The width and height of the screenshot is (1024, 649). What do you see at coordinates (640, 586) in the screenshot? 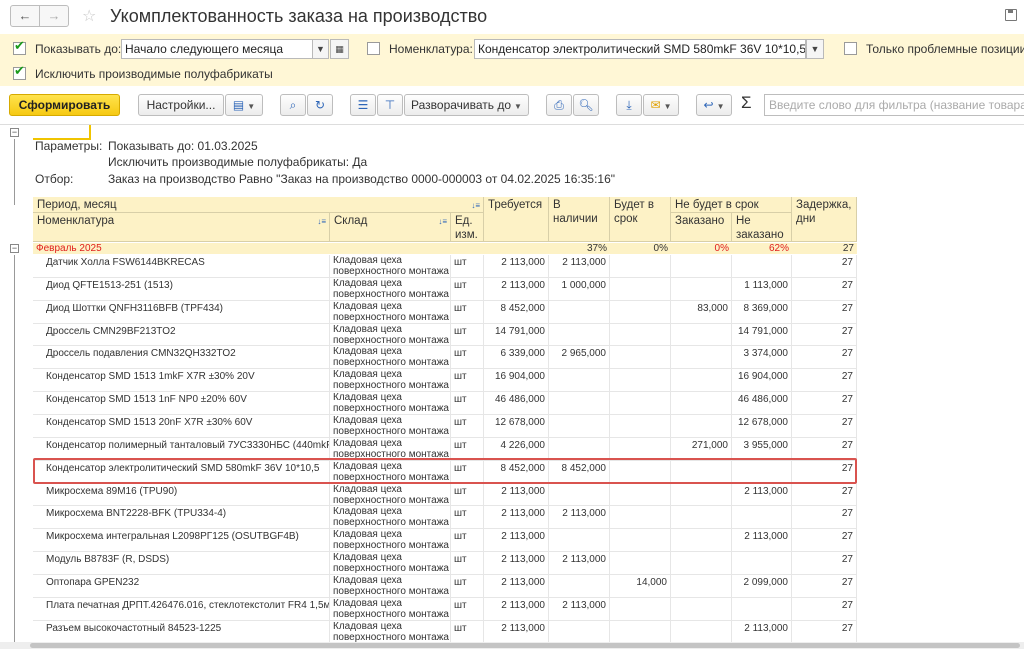
I see `on-time-cell: 14,000` at bounding box center [640, 586].